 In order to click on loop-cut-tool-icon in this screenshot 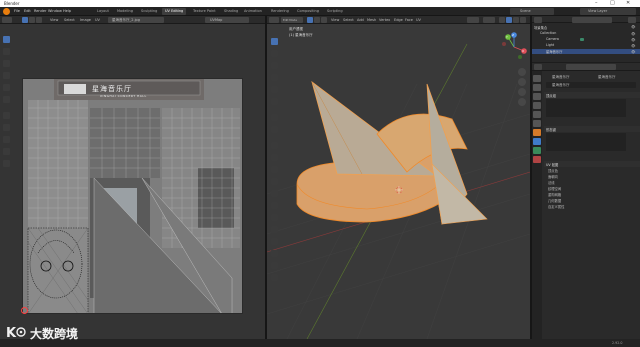, I will do `click(274, 181)`.